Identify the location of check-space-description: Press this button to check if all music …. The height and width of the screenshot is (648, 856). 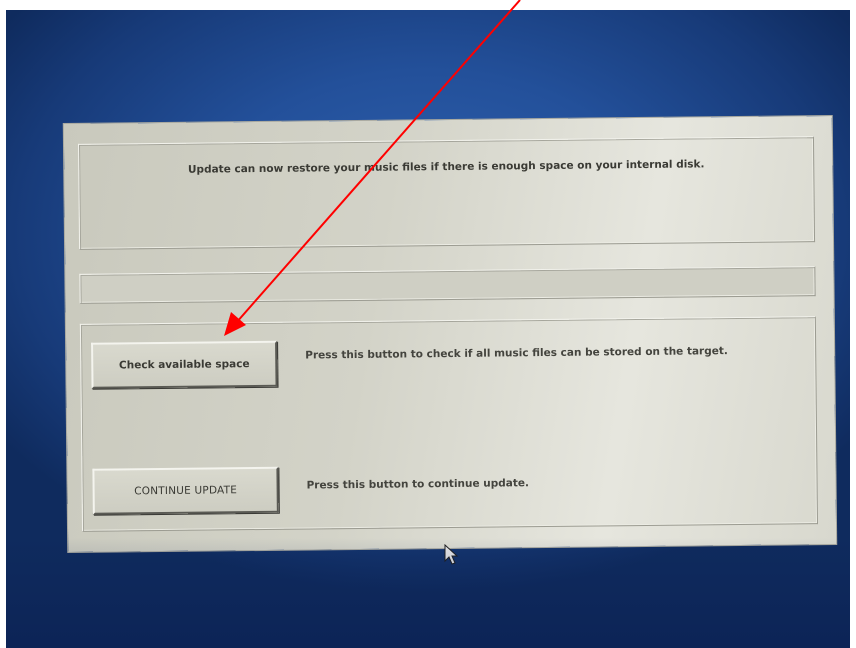
(516, 353).